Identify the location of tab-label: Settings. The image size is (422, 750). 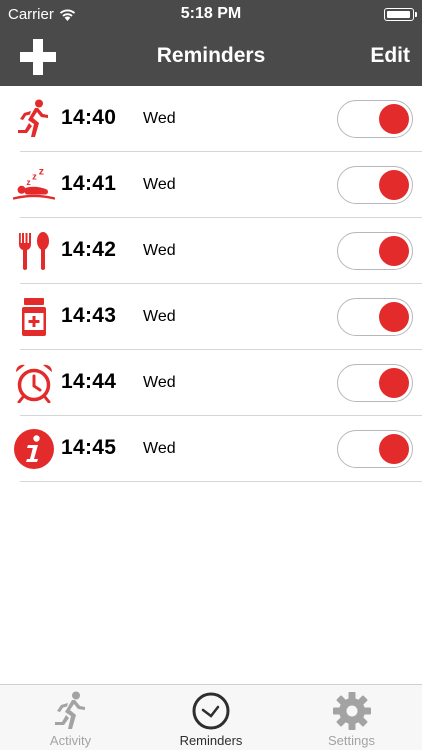
(351, 740).